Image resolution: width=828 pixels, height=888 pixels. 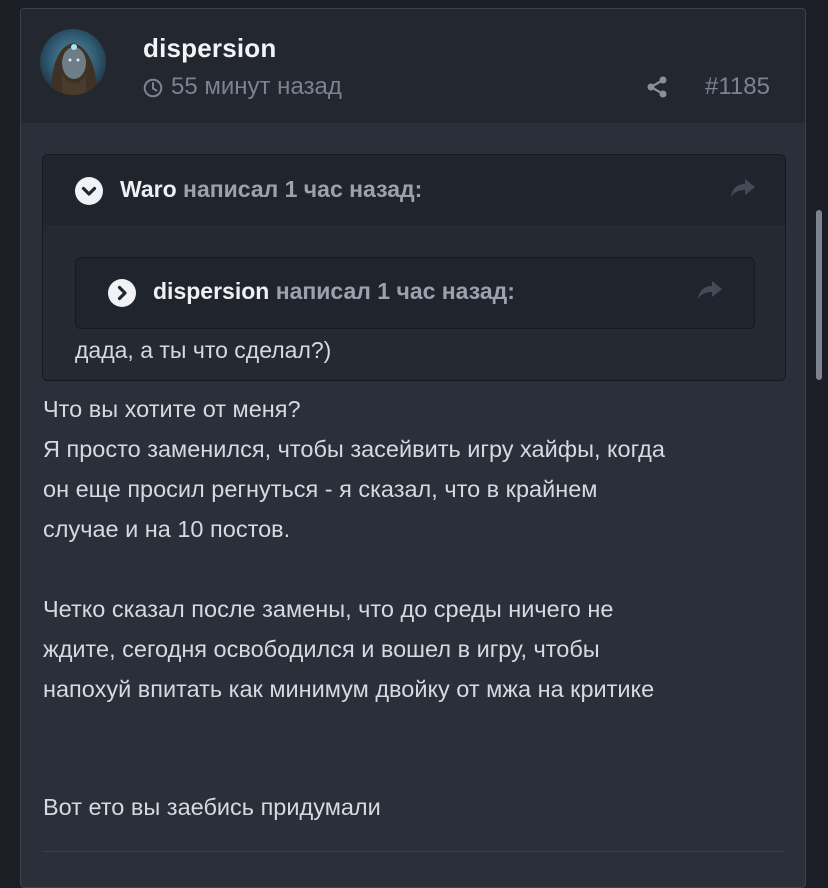 What do you see at coordinates (209, 48) in the screenshot?
I see `author-name: dispersion` at bounding box center [209, 48].